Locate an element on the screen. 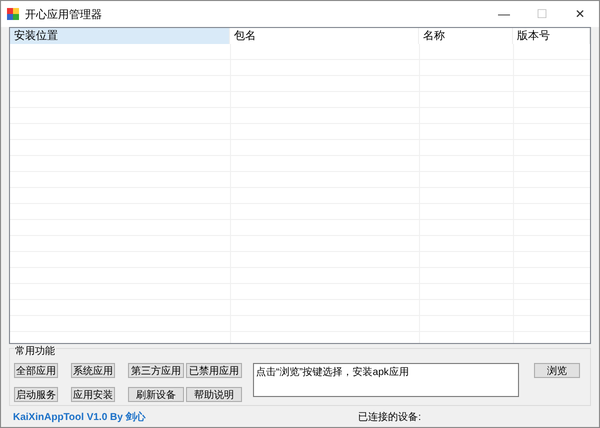 The image size is (600, 428). browse-button: 浏览 is located at coordinates (557, 370).